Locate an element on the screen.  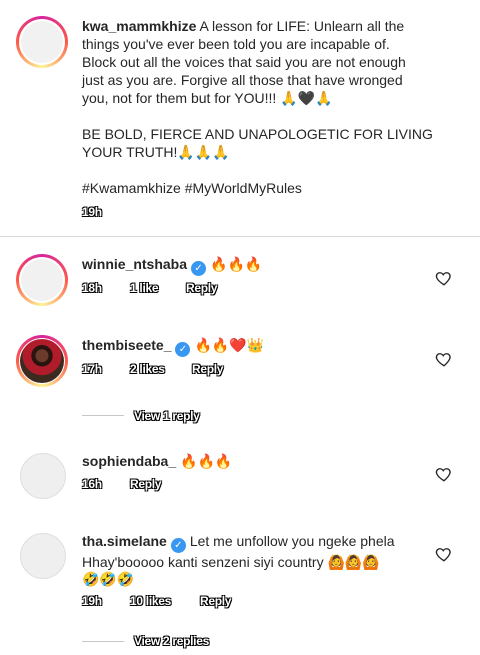
view-replies-button: View 1 reply is located at coordinates (167, 416).